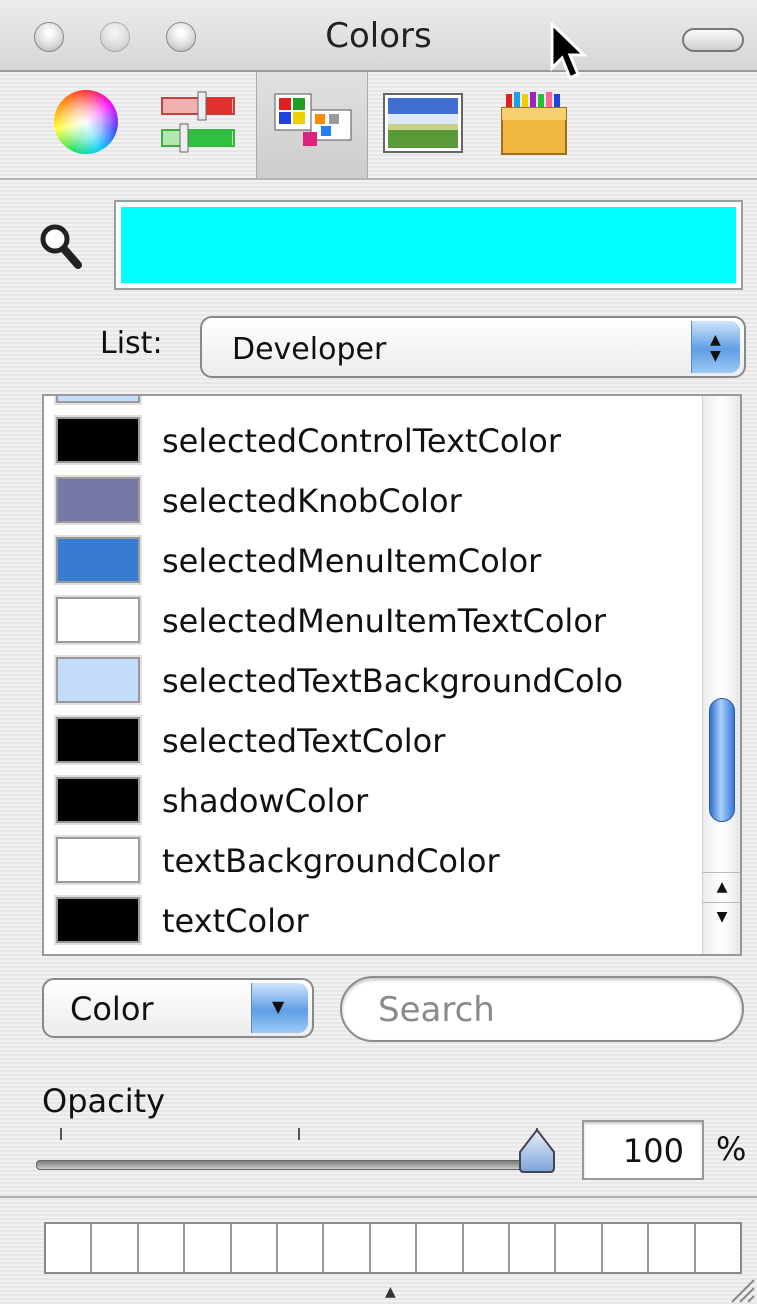  Describe the element at coordinates (742, 1290) in the screenshot. I see `resize-grip-icon` at that location.